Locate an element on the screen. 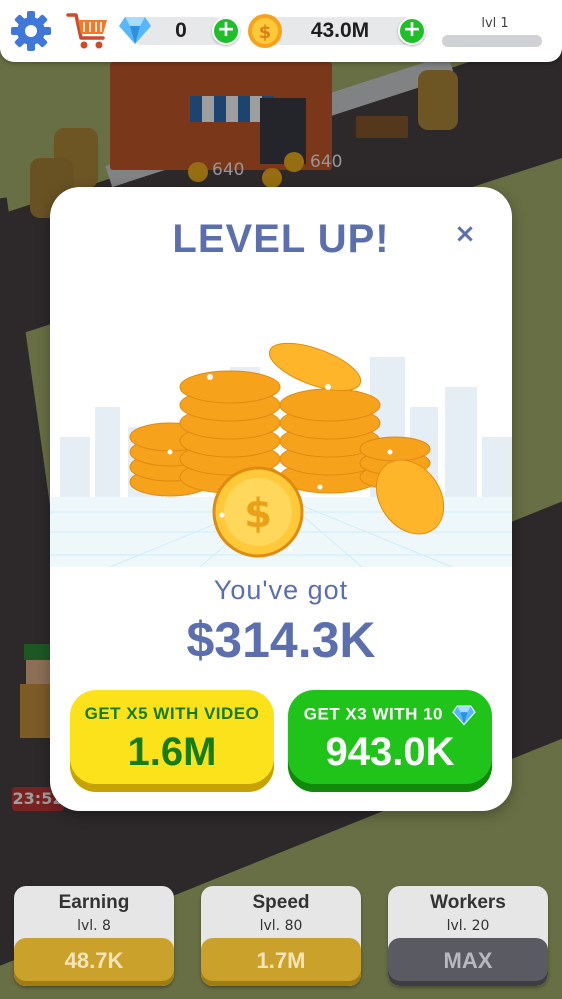 This screenshot has height=999, width=562. upgrade-workers-button: MAX is located at coordinates (468, 962).